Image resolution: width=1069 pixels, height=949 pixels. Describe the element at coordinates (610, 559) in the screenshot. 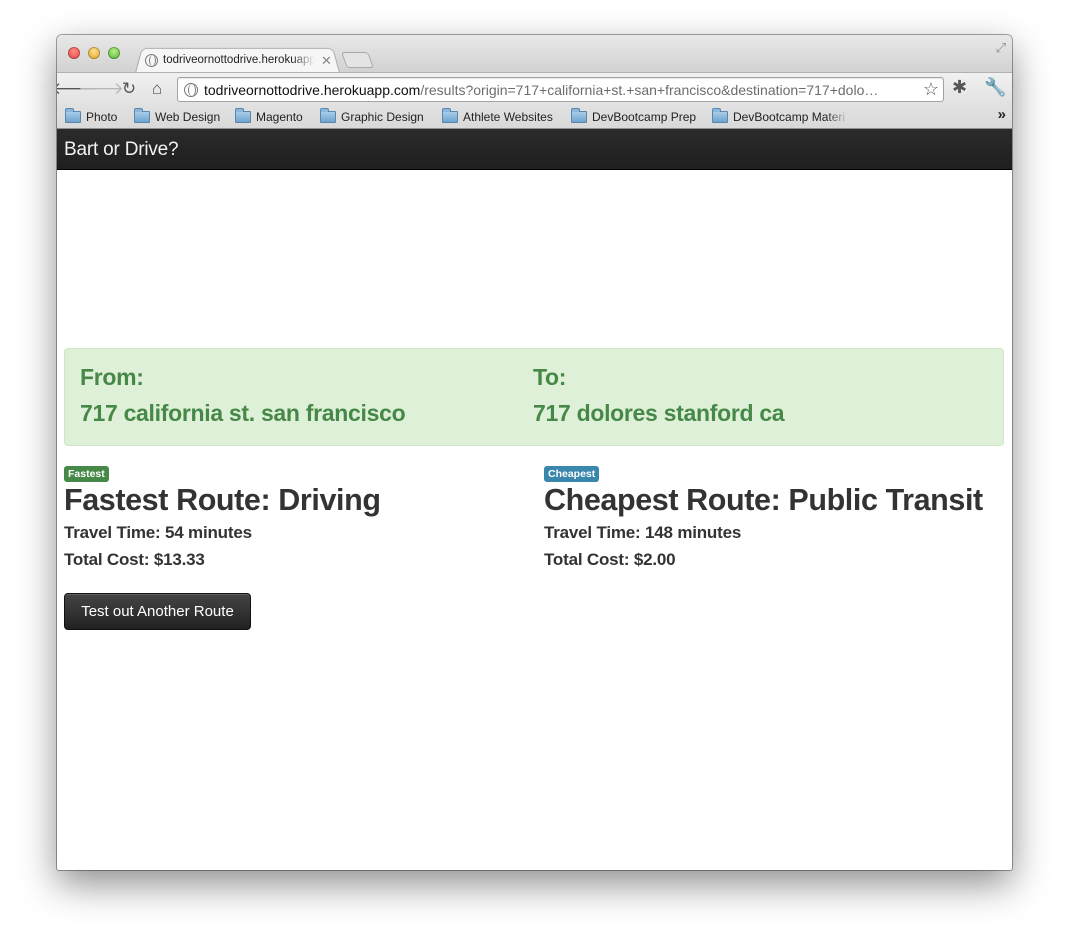

I see `cheapest-total-cost: Total Cost: $2.00` at that location.